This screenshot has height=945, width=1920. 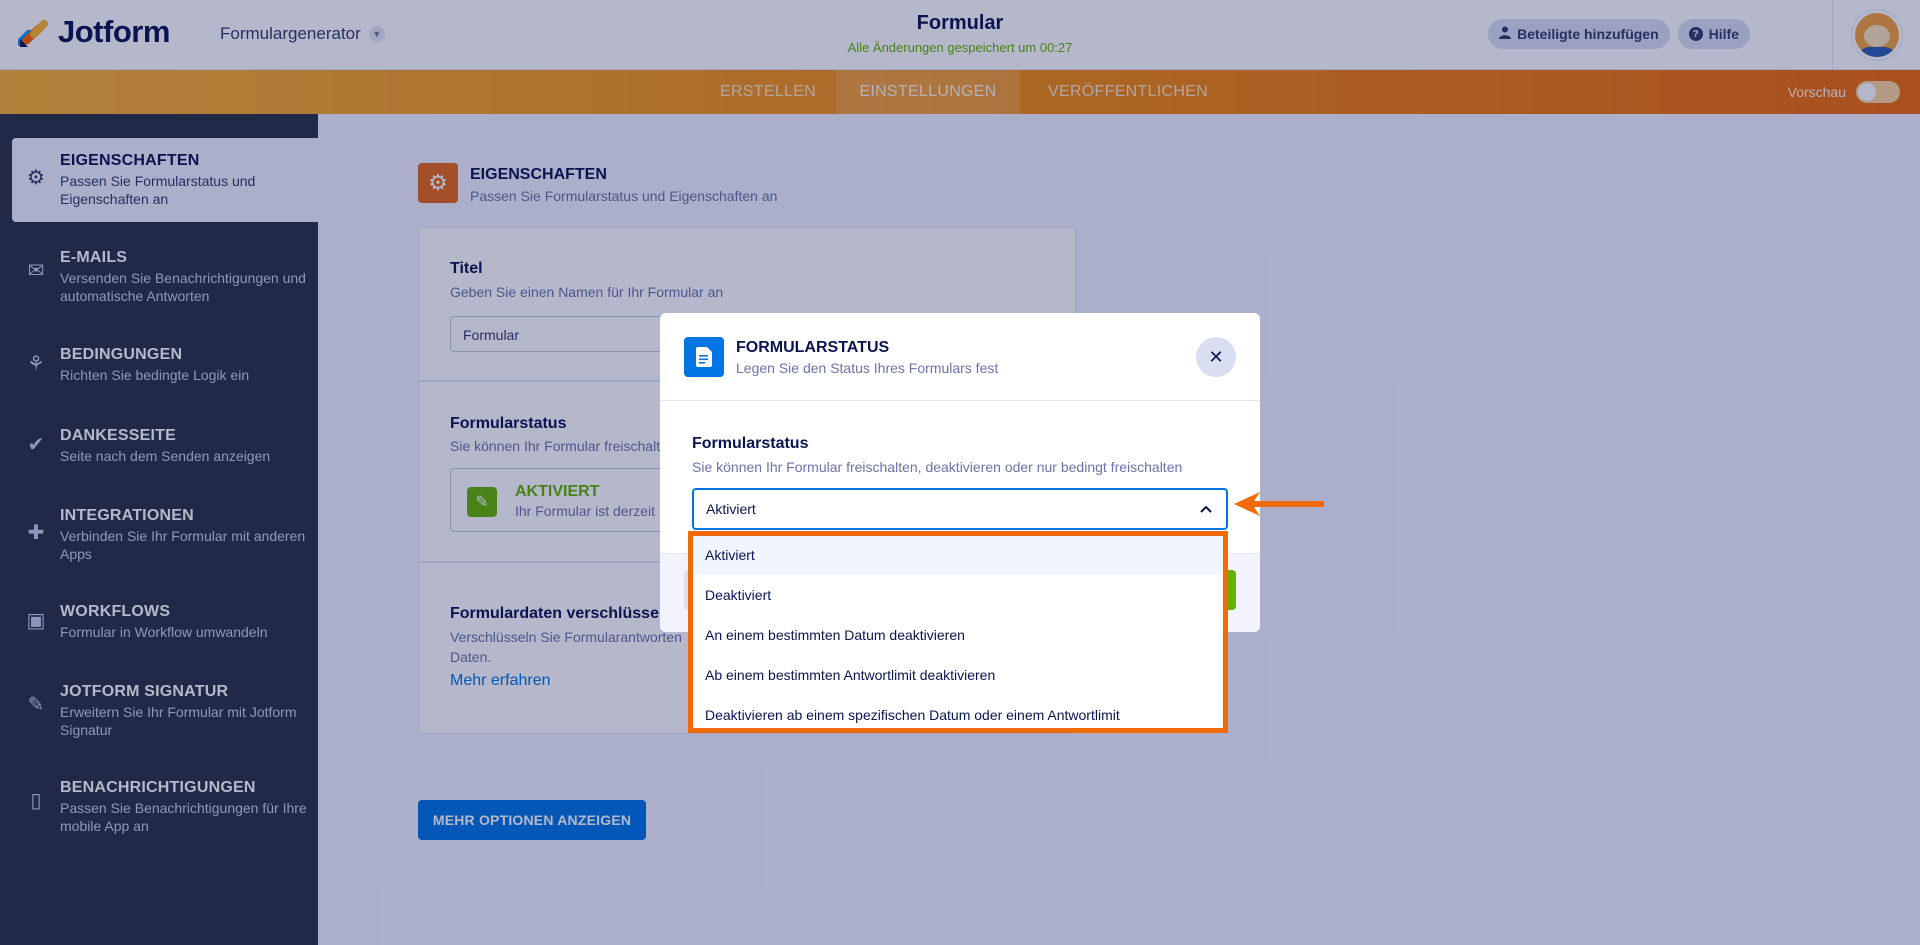 What do you see at coordinates (731, 509) in the screenshot?
I see `select-value: Aktiviert` at bounding box center [731, 509].